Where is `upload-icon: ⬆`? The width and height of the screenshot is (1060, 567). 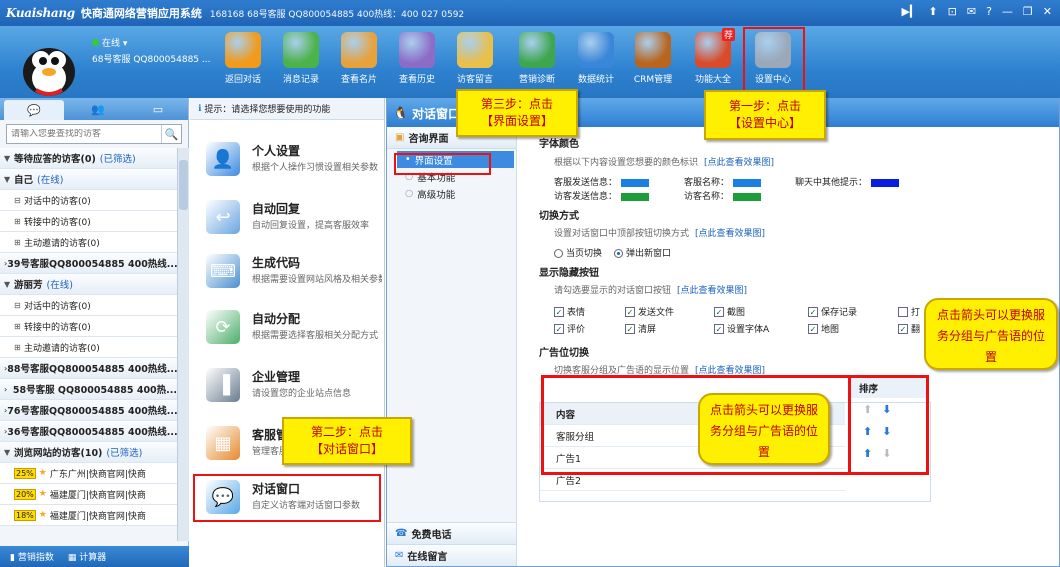
upload-icon: ⬆ is located at coordinates (932, 11).